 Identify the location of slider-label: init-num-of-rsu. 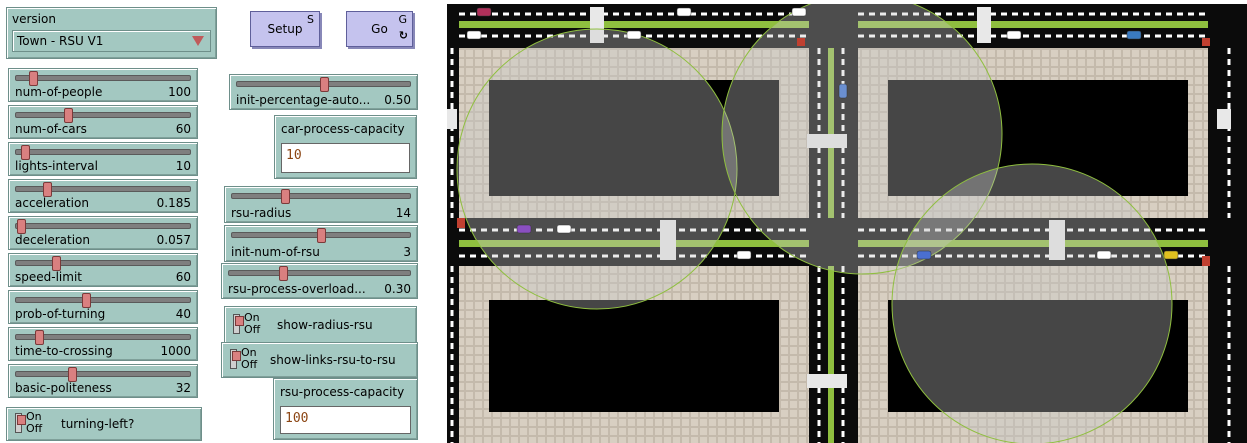
(275, 252).